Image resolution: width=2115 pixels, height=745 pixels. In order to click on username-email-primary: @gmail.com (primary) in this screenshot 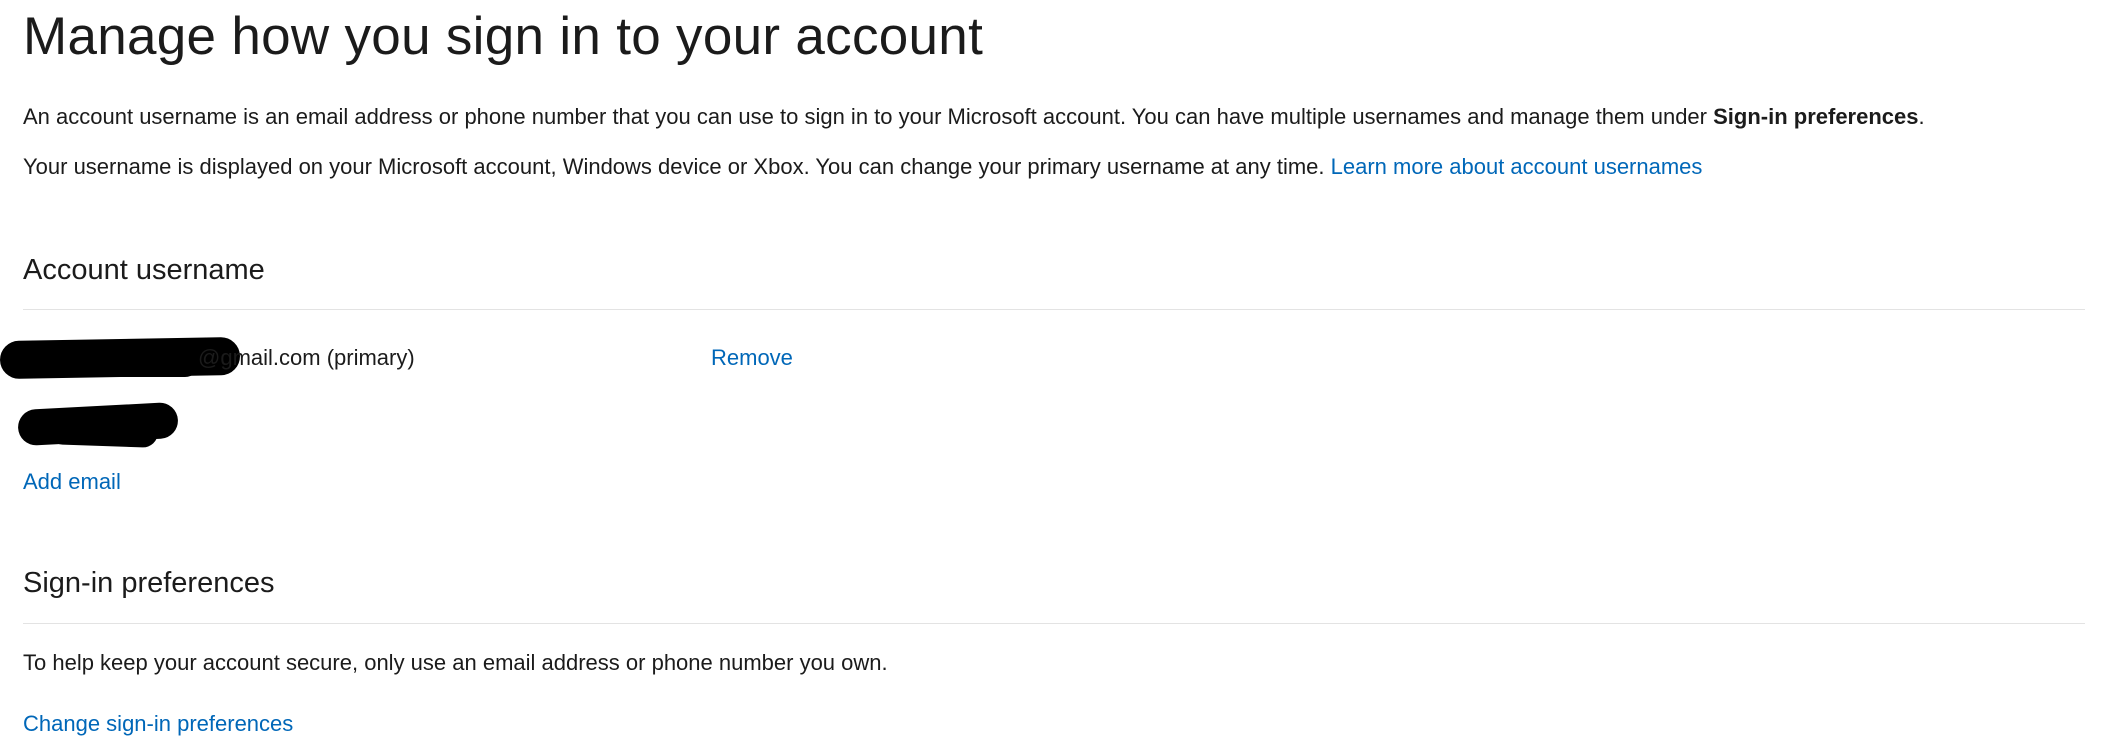, I will do `click(306, 357)`.